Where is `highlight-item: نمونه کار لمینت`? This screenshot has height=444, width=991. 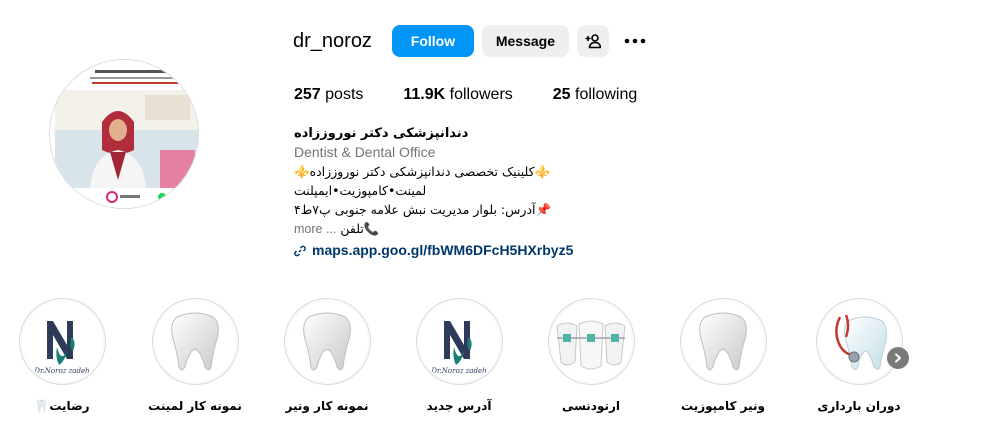 highlight-item: نمونه کار لمینت is located at coordinates (195, 355).